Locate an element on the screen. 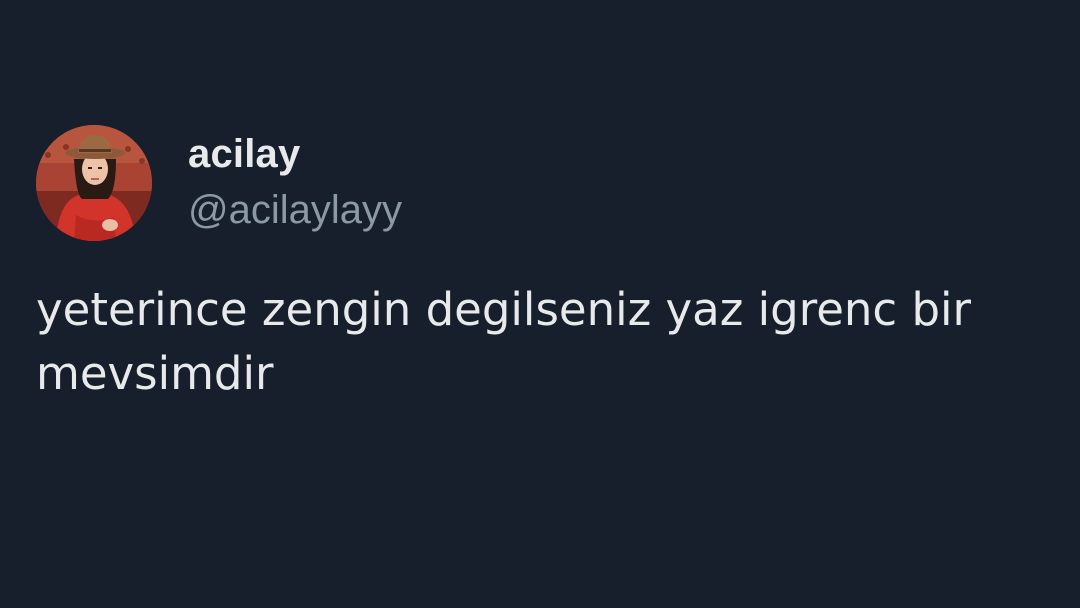 The image size is (1080, 608). display-name: acilay is located at coordinates (244, 154).